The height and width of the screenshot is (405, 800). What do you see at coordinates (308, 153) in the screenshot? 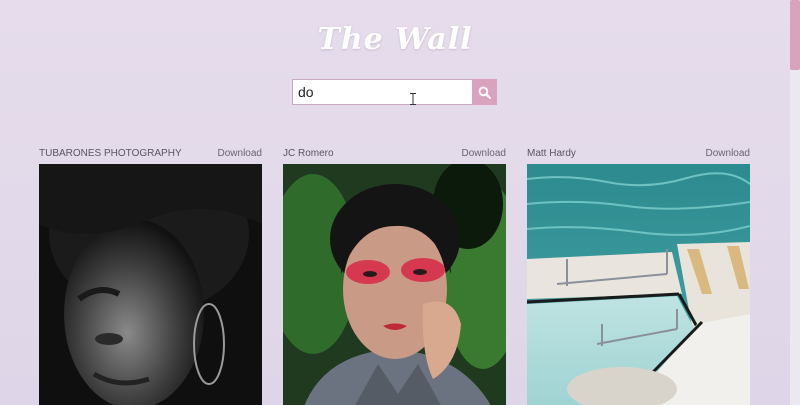
I see `author-name: JC Romero` at bounding box center [308, 153].